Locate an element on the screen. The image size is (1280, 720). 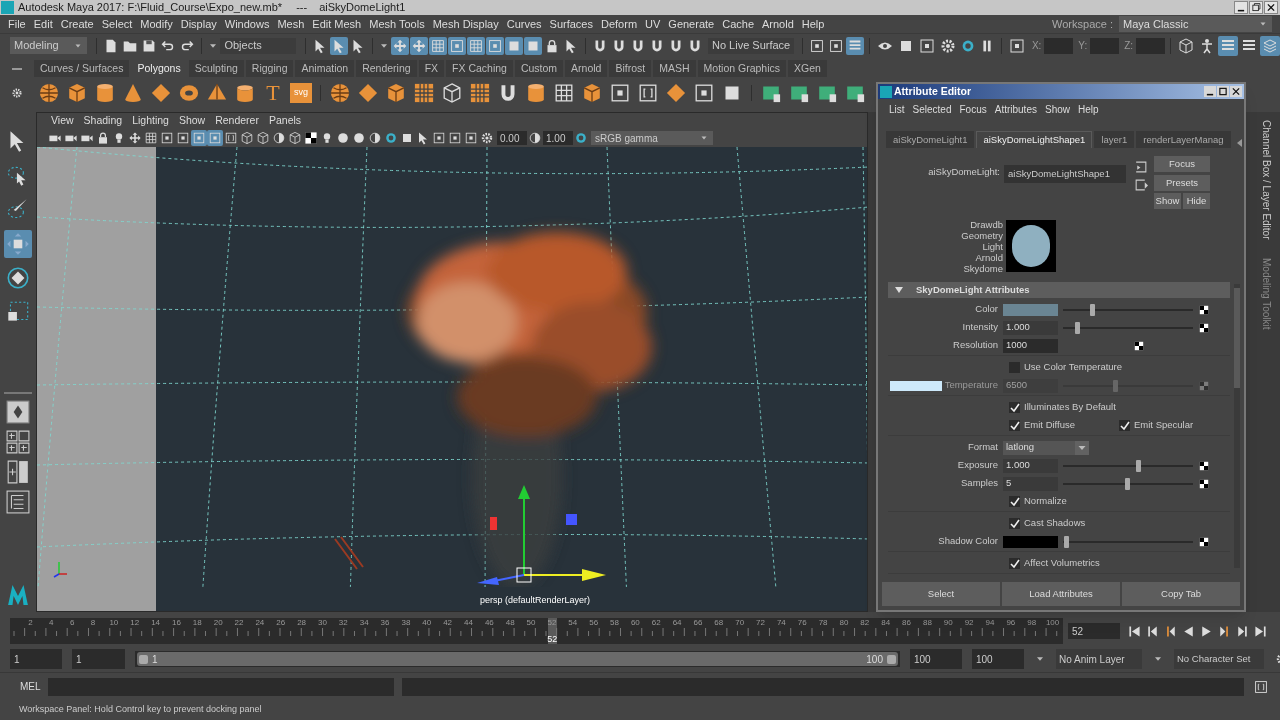
color-space-dropdown: sRGB gamma is located at coordinates (652, 138).